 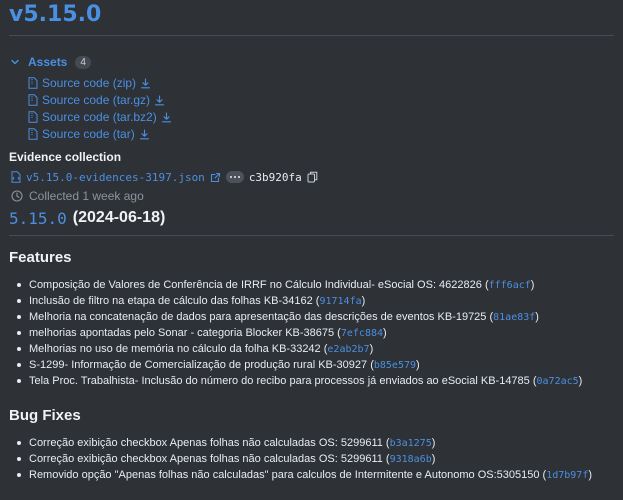 What do you see at coordinates (234, 177) in the screenshot?
I see `expand-dots-button` at bounding box center [234, 177].